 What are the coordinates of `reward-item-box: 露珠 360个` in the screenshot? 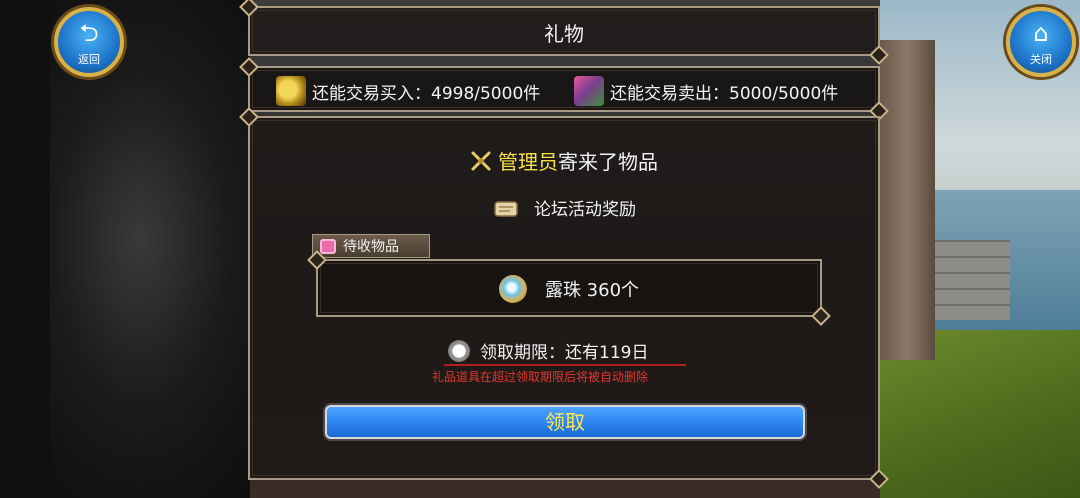 It's located at (569, 288).